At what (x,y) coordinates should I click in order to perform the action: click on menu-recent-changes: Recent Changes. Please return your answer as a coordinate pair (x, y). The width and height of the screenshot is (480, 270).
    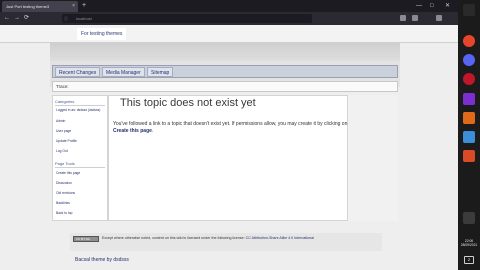
    Looking at the image, I should click on (78, 72).